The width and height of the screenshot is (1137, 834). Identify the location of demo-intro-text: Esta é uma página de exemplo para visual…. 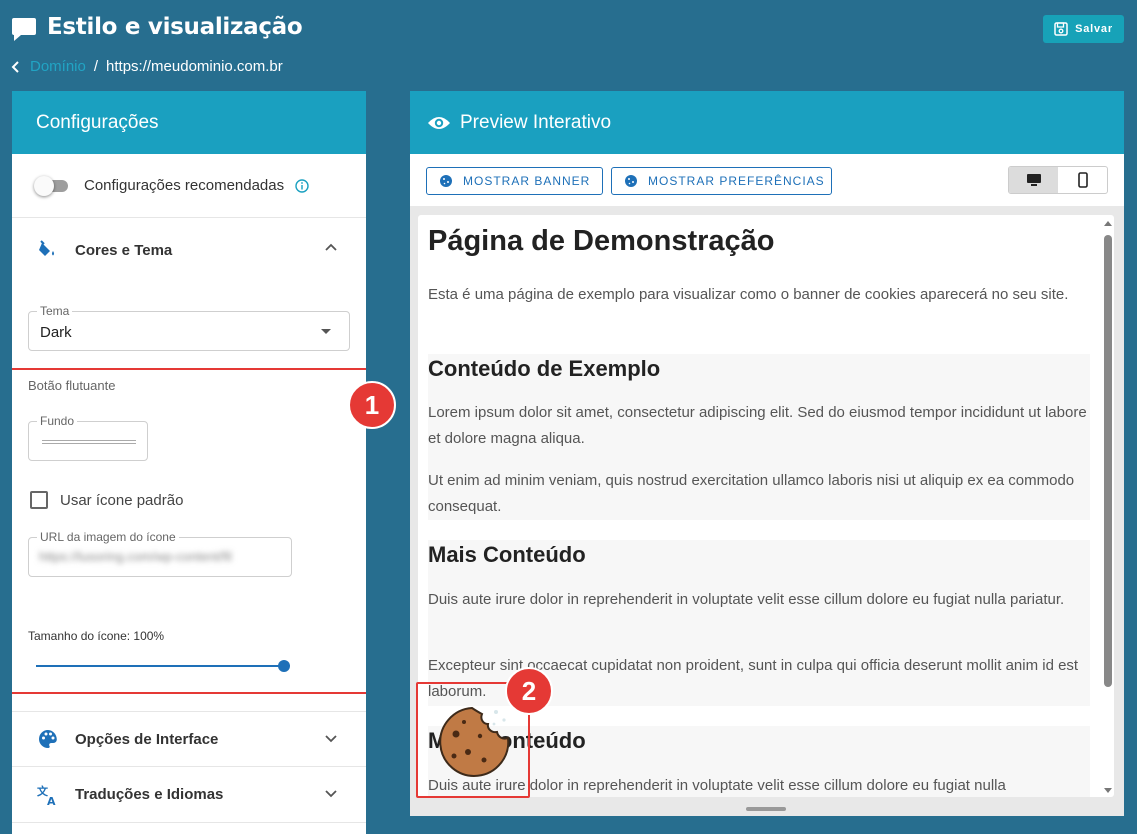
(748, 294).